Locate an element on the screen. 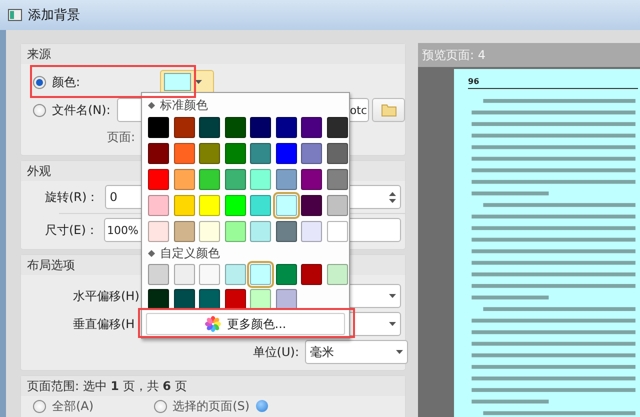 Image resolution: width=640 pixels, height=417 pixels. spinner-icon is located at coordinates (392, 197).